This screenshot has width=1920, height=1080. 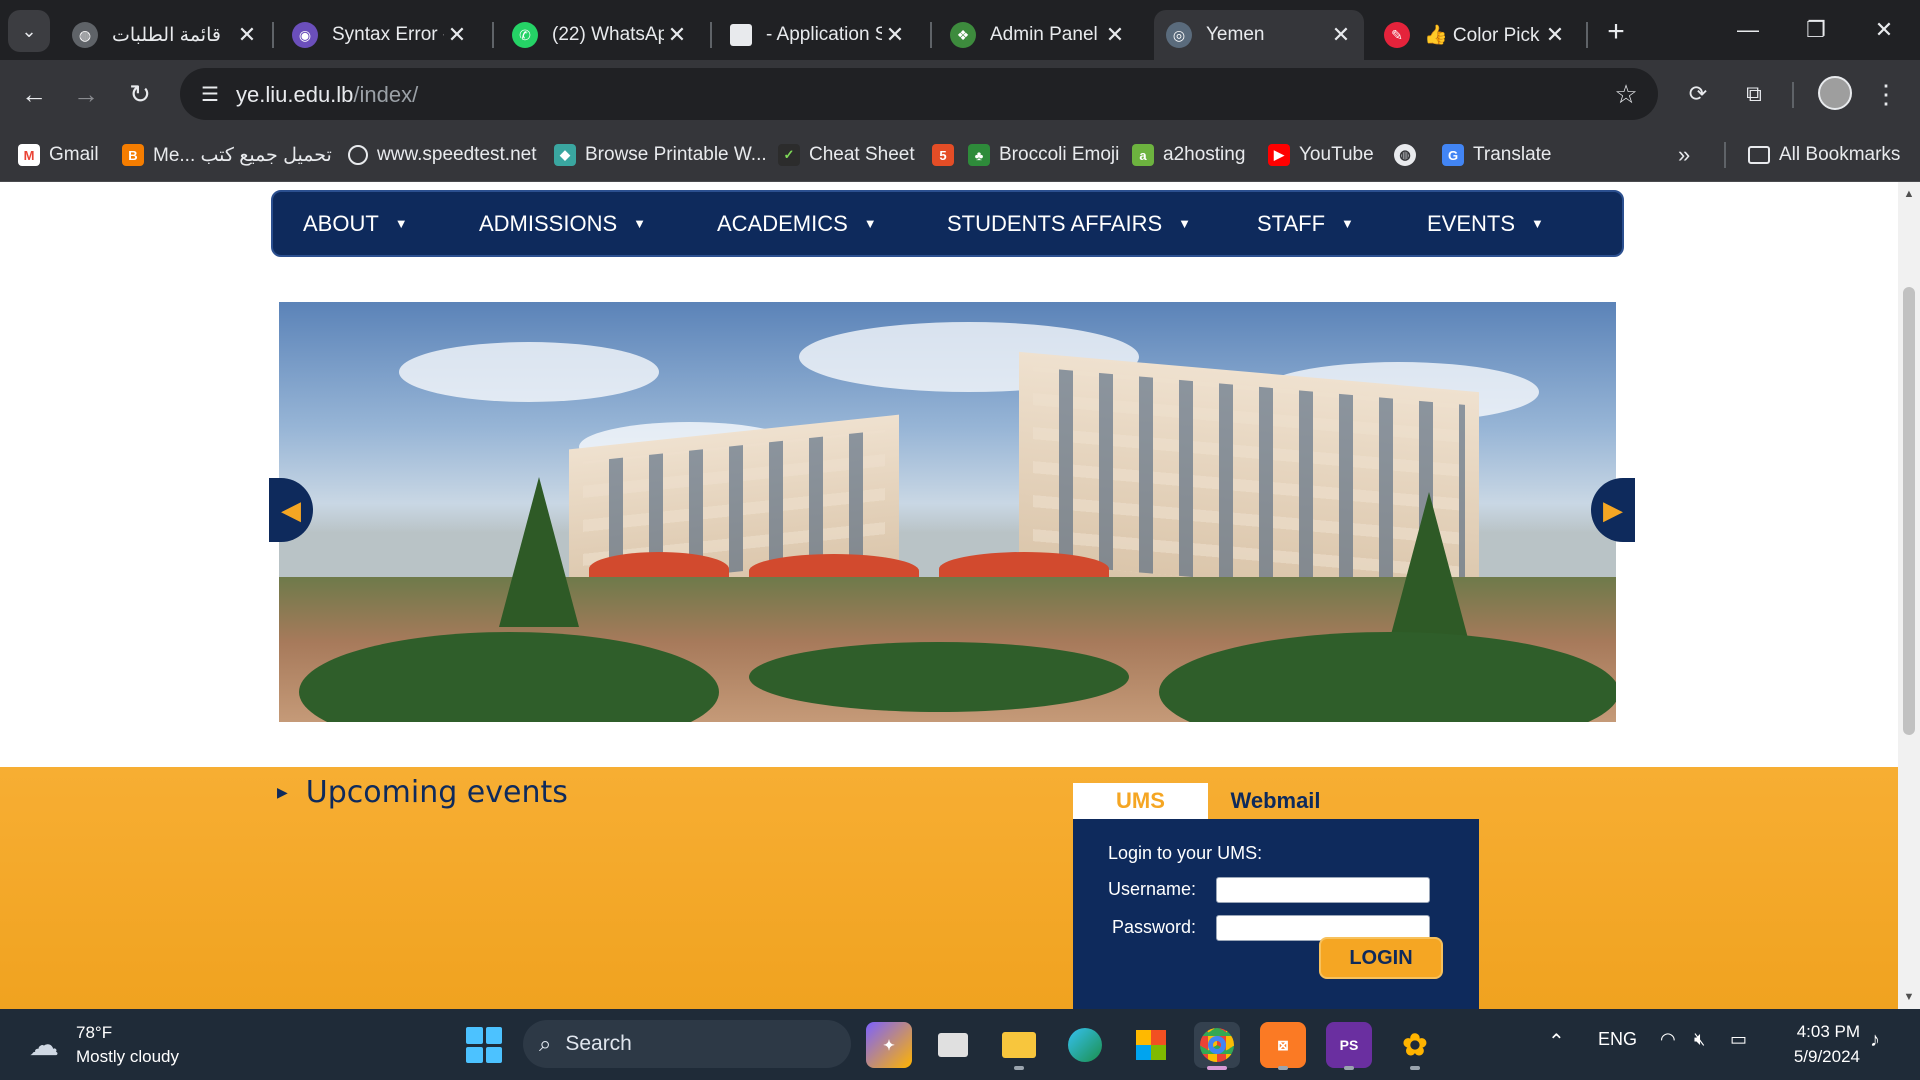 I want to click on taskbar-search: ⌕ Search, so click(x=687, y=1044).